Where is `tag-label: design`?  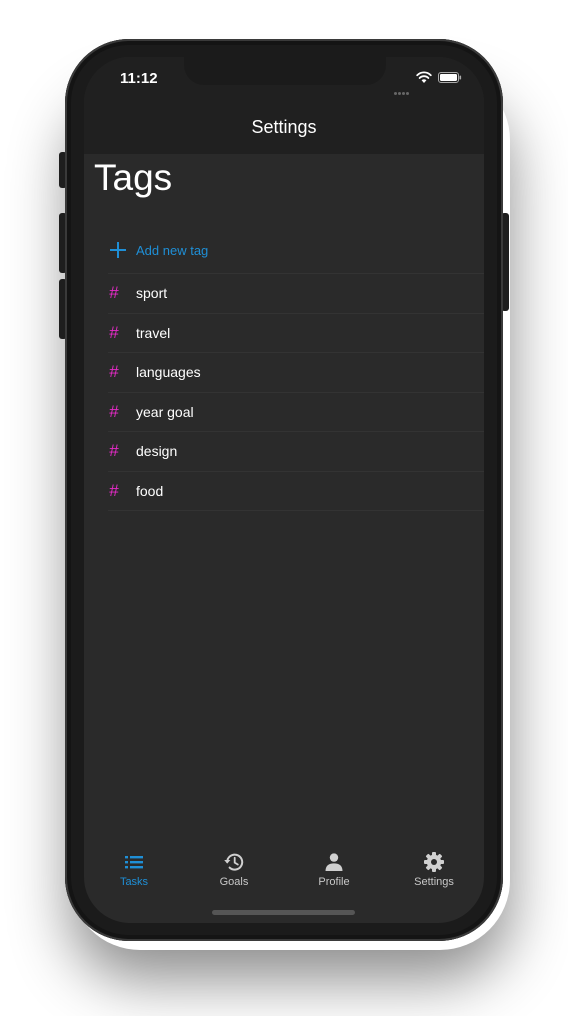
tag-label: design is located at coordinates (157, 451).